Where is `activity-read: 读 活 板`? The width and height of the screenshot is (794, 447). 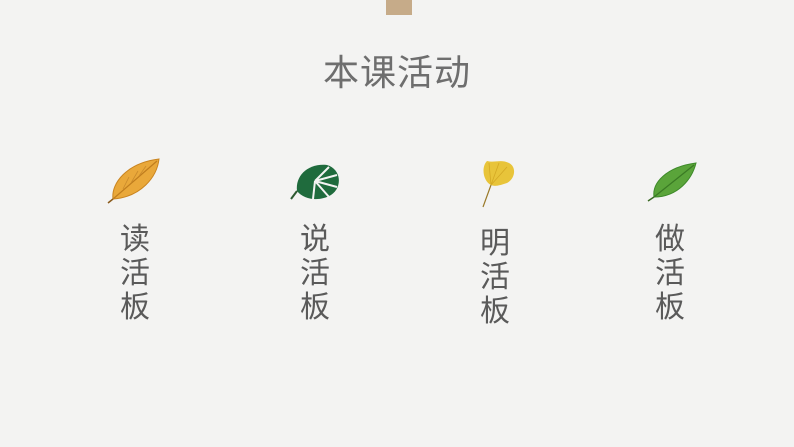 activity-read: 读 活 板 is located at coordinates (135, 240).